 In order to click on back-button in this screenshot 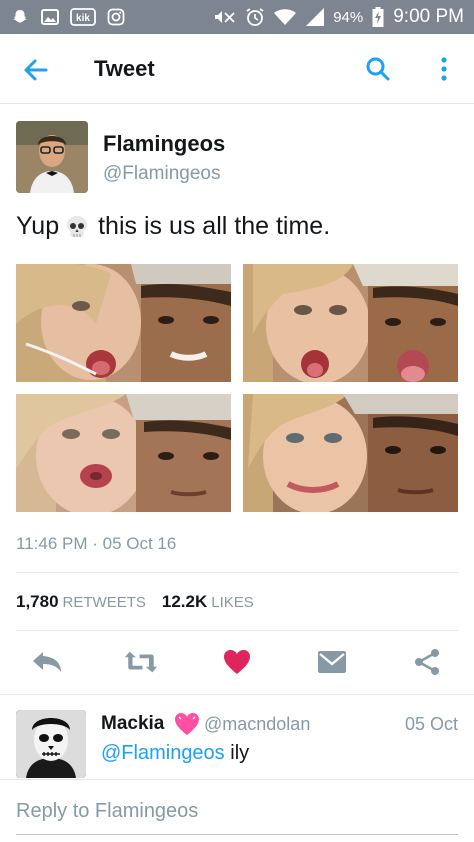, I will do `click(36, 70)`.